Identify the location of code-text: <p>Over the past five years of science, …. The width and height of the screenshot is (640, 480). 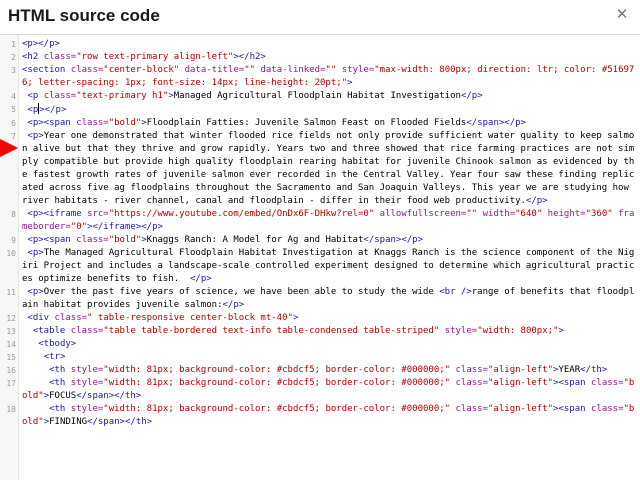
(329, 299).